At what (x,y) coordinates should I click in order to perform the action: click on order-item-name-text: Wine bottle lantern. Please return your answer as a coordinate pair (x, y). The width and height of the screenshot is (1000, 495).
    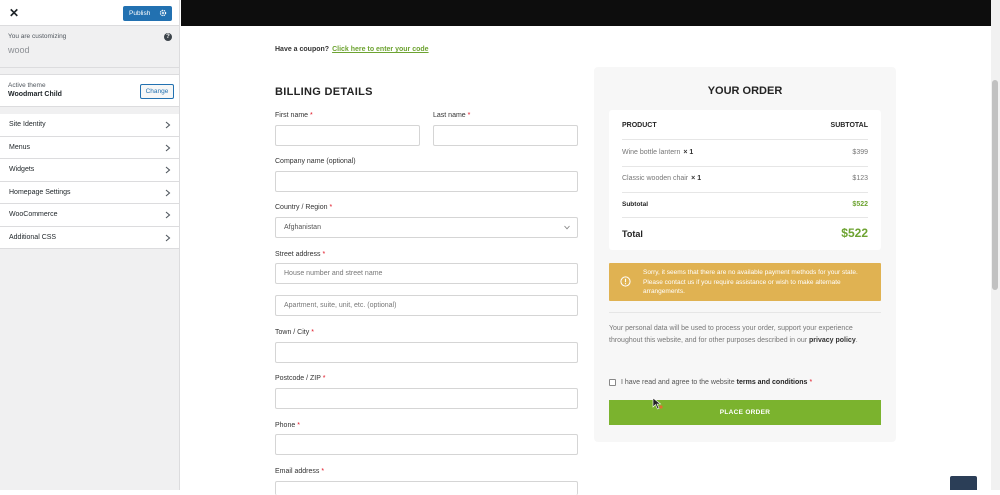
    Looking at the image, I should click on (651, 152).